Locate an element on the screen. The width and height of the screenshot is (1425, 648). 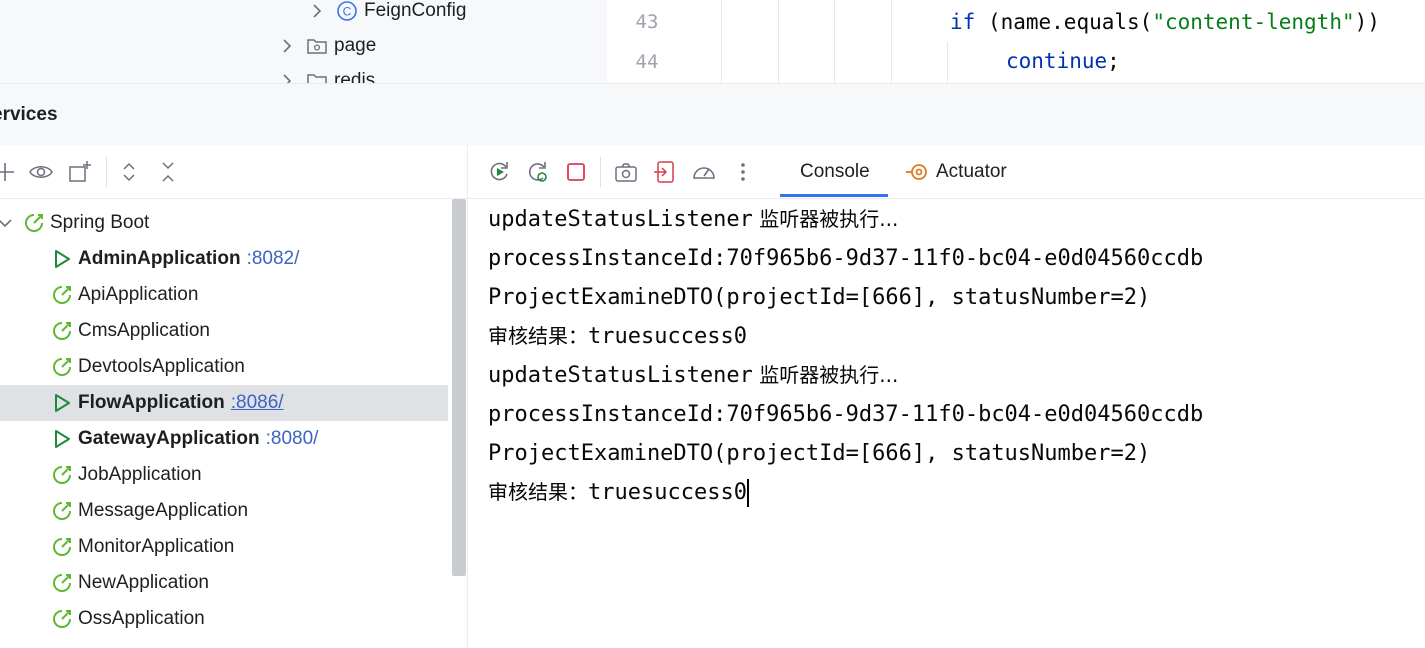
code-text: )) is located at coordinates (1367, 22).